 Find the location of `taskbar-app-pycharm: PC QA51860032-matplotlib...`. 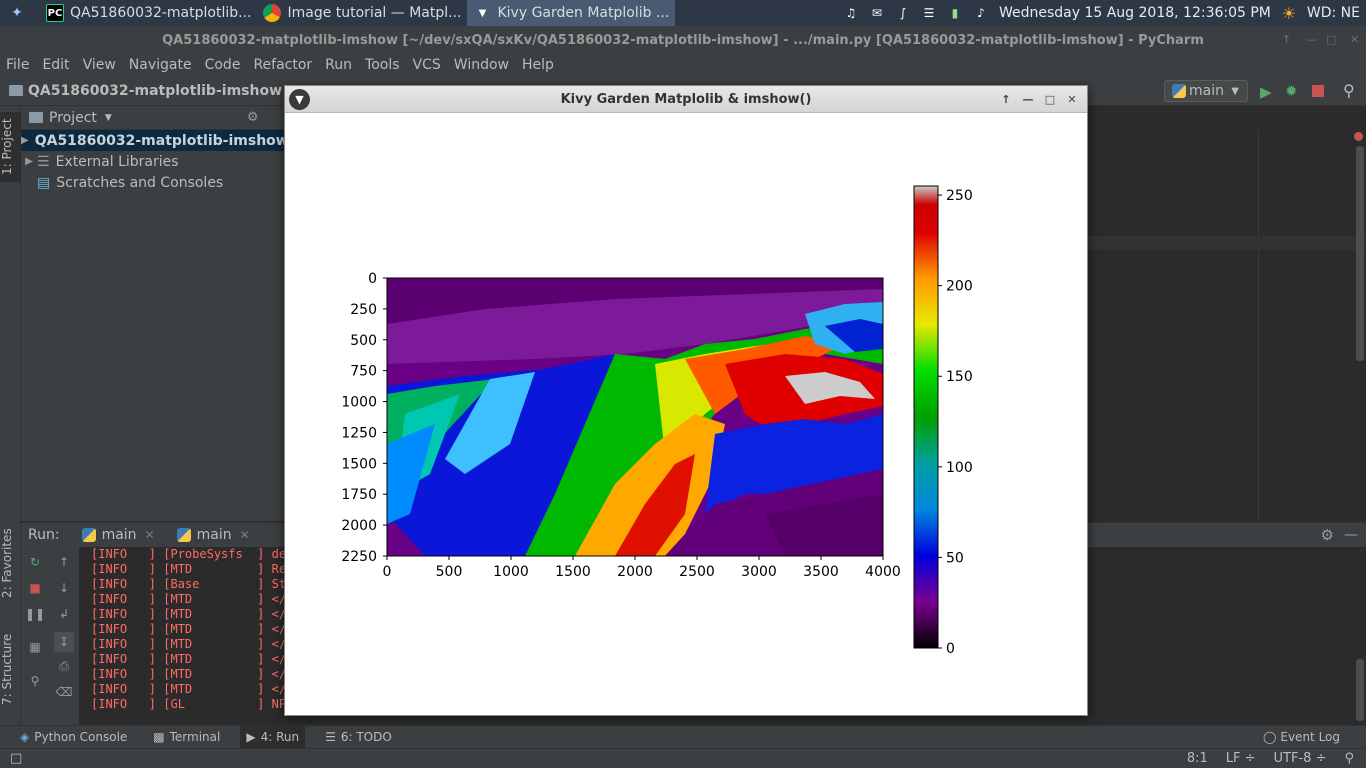

taskbar-app-pycharm: PC QA51860032-matplotlib... is located at coordinates (148, 13).